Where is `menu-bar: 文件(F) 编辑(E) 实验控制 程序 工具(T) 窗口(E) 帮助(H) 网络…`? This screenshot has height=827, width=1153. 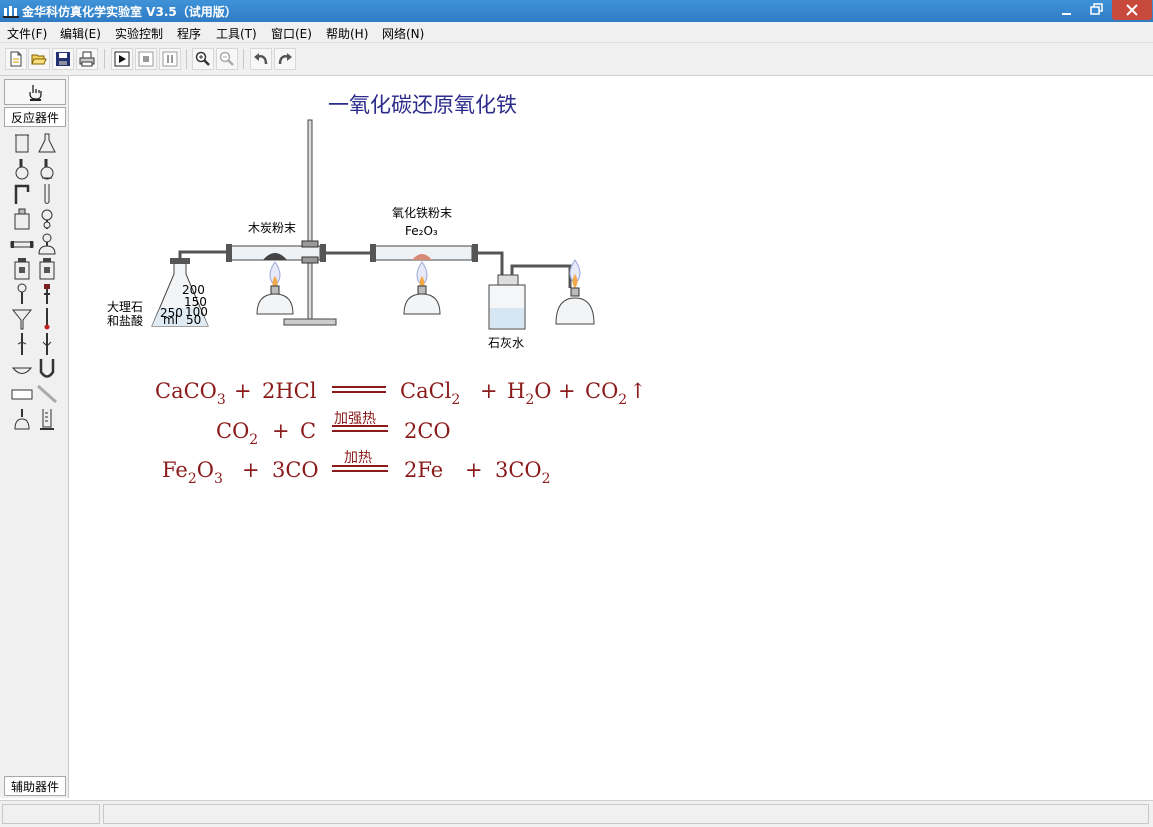 menu-bar: 文件(F) 编辑(E) 实验控制 程序 工具(T) 窗口(E) 帮助(H) 网络… is located at coordinates (576, 32).